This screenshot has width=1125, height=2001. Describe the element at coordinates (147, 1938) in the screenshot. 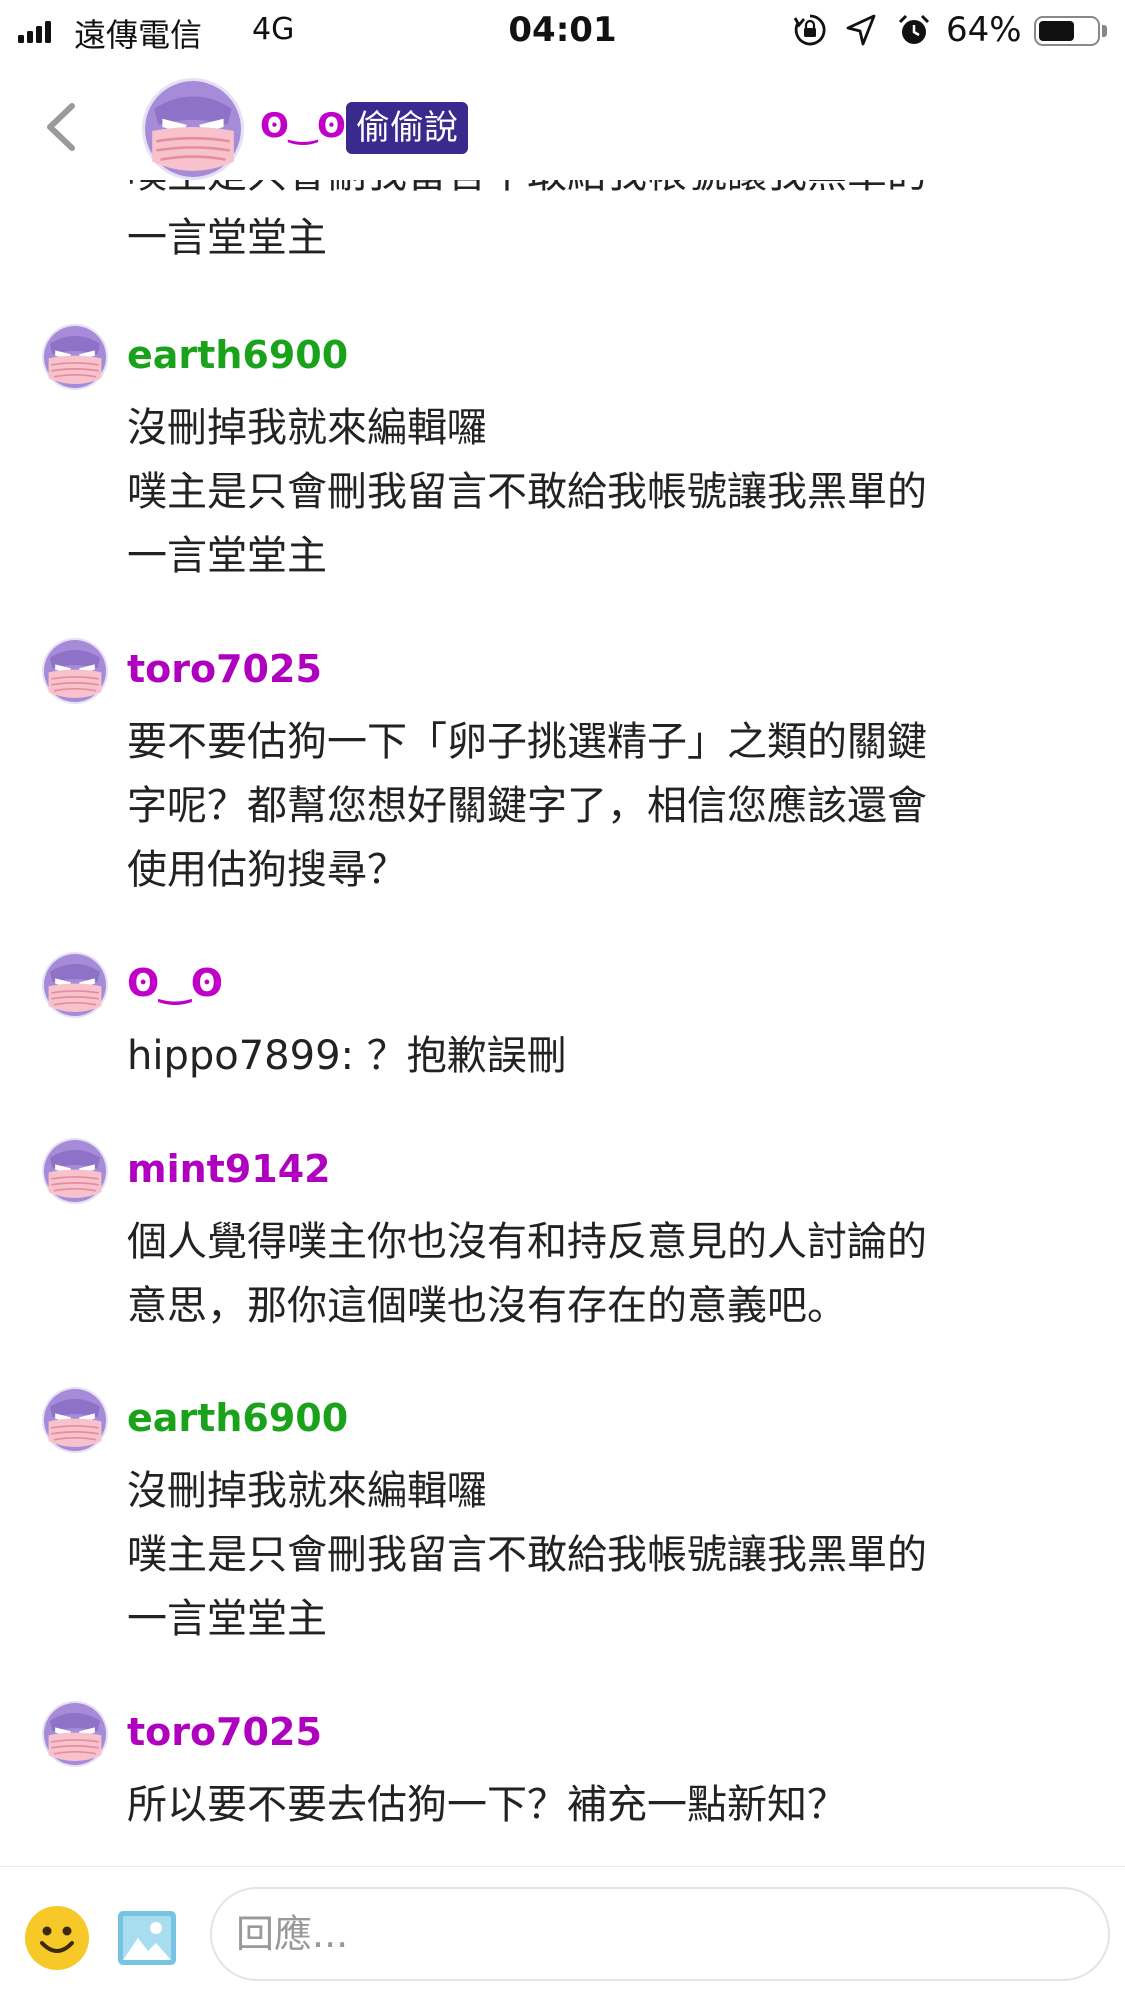

I see `image-upload-icon` at that location.